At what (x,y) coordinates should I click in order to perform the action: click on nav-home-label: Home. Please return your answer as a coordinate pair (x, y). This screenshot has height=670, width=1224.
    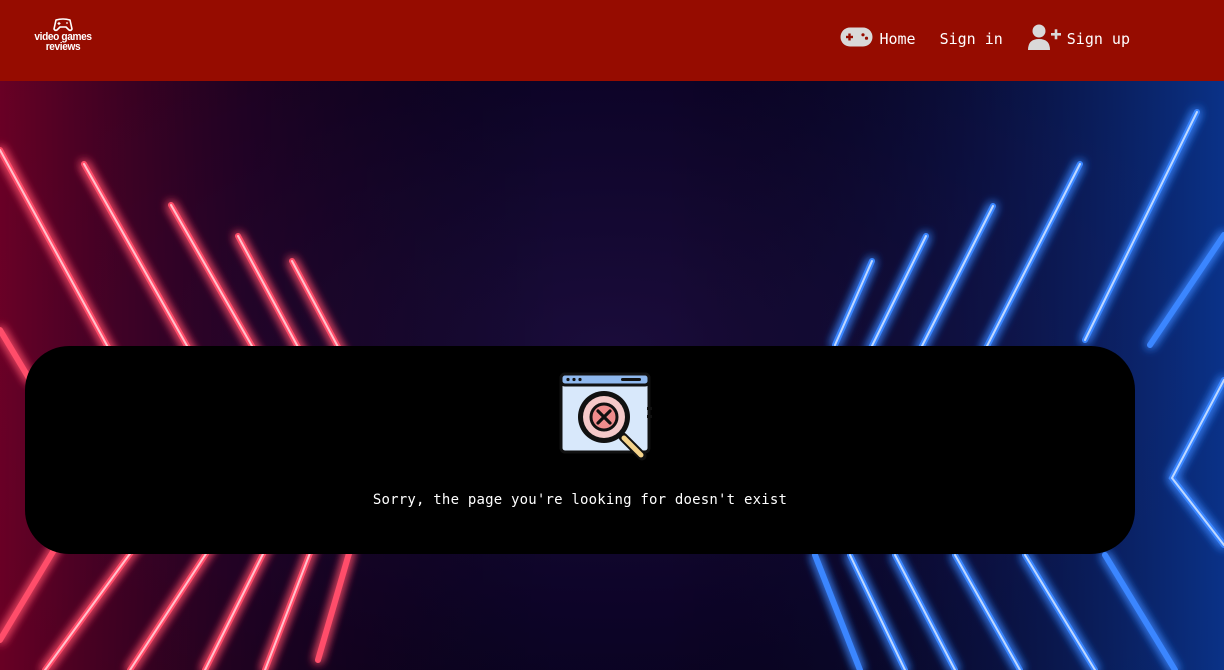
    Looking at the image, I should click on (897, 39).